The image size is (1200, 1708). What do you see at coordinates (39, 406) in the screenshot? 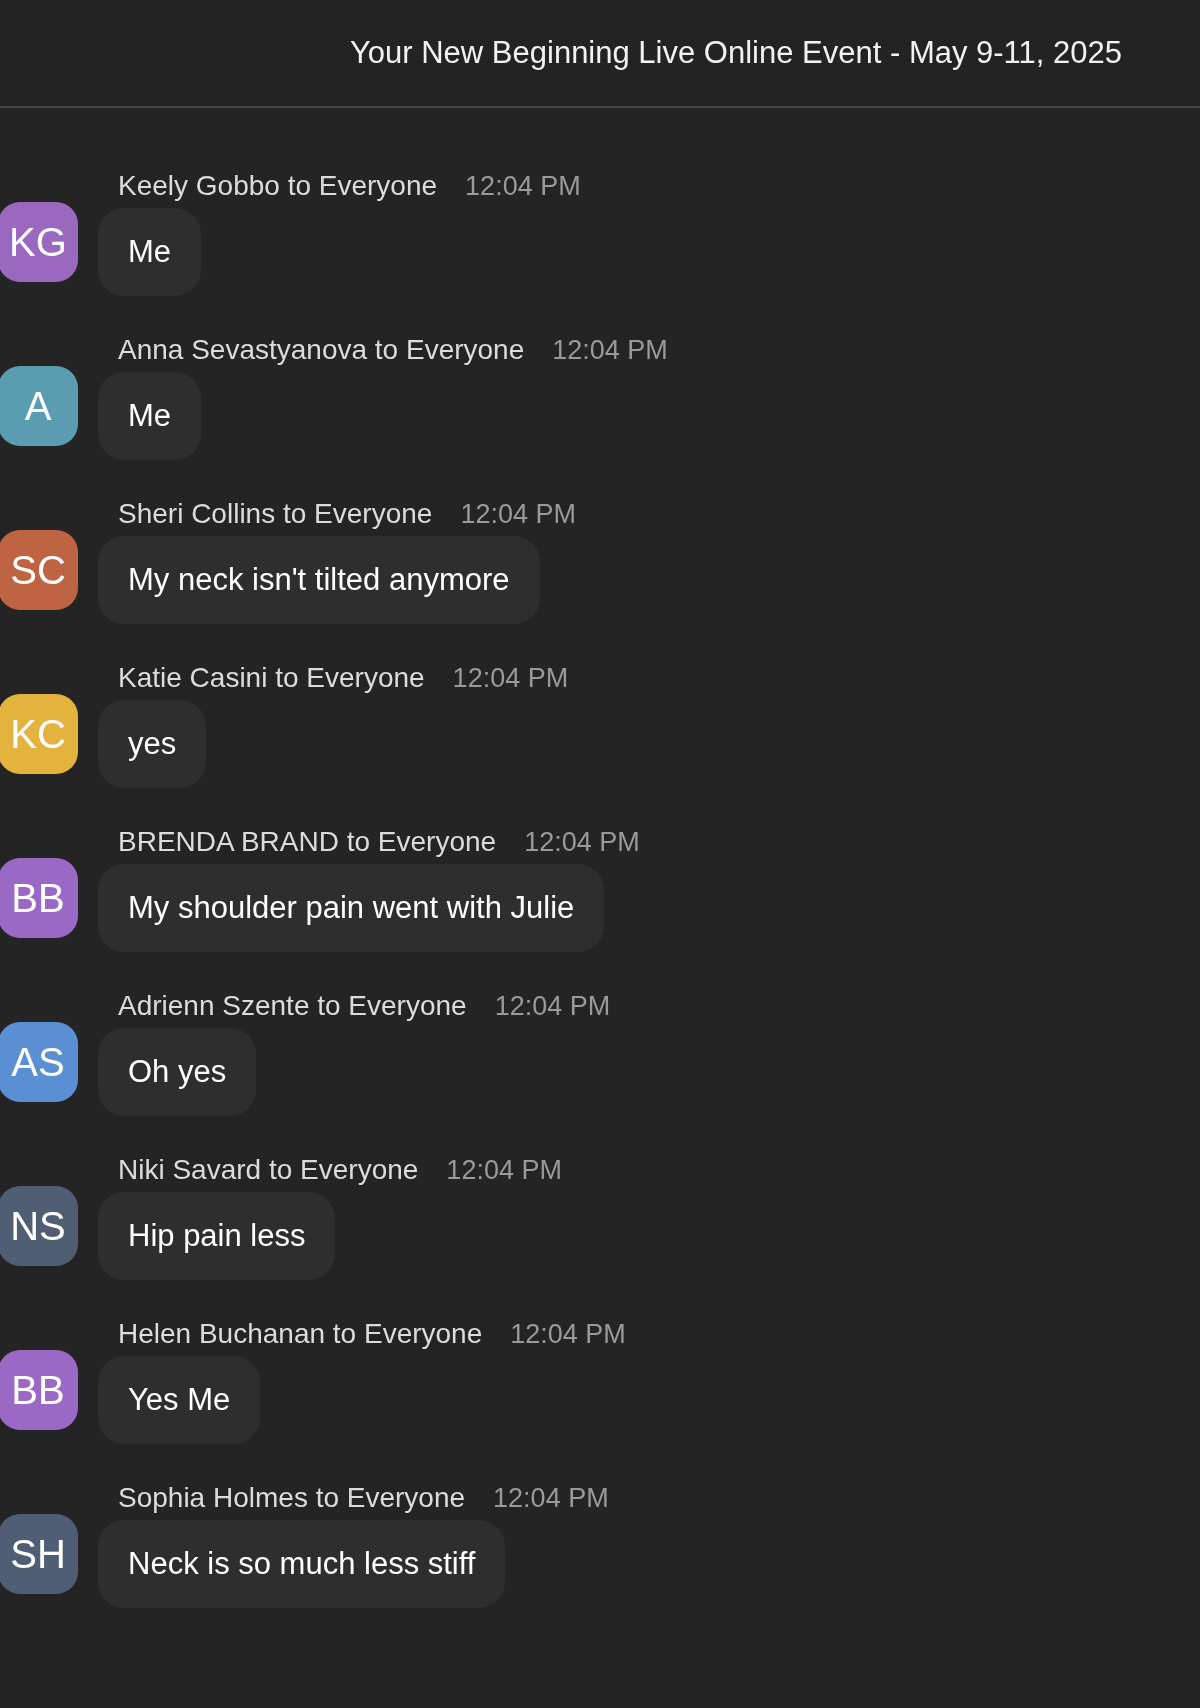
I see `avatar: A` at bounding box center [39, 406].